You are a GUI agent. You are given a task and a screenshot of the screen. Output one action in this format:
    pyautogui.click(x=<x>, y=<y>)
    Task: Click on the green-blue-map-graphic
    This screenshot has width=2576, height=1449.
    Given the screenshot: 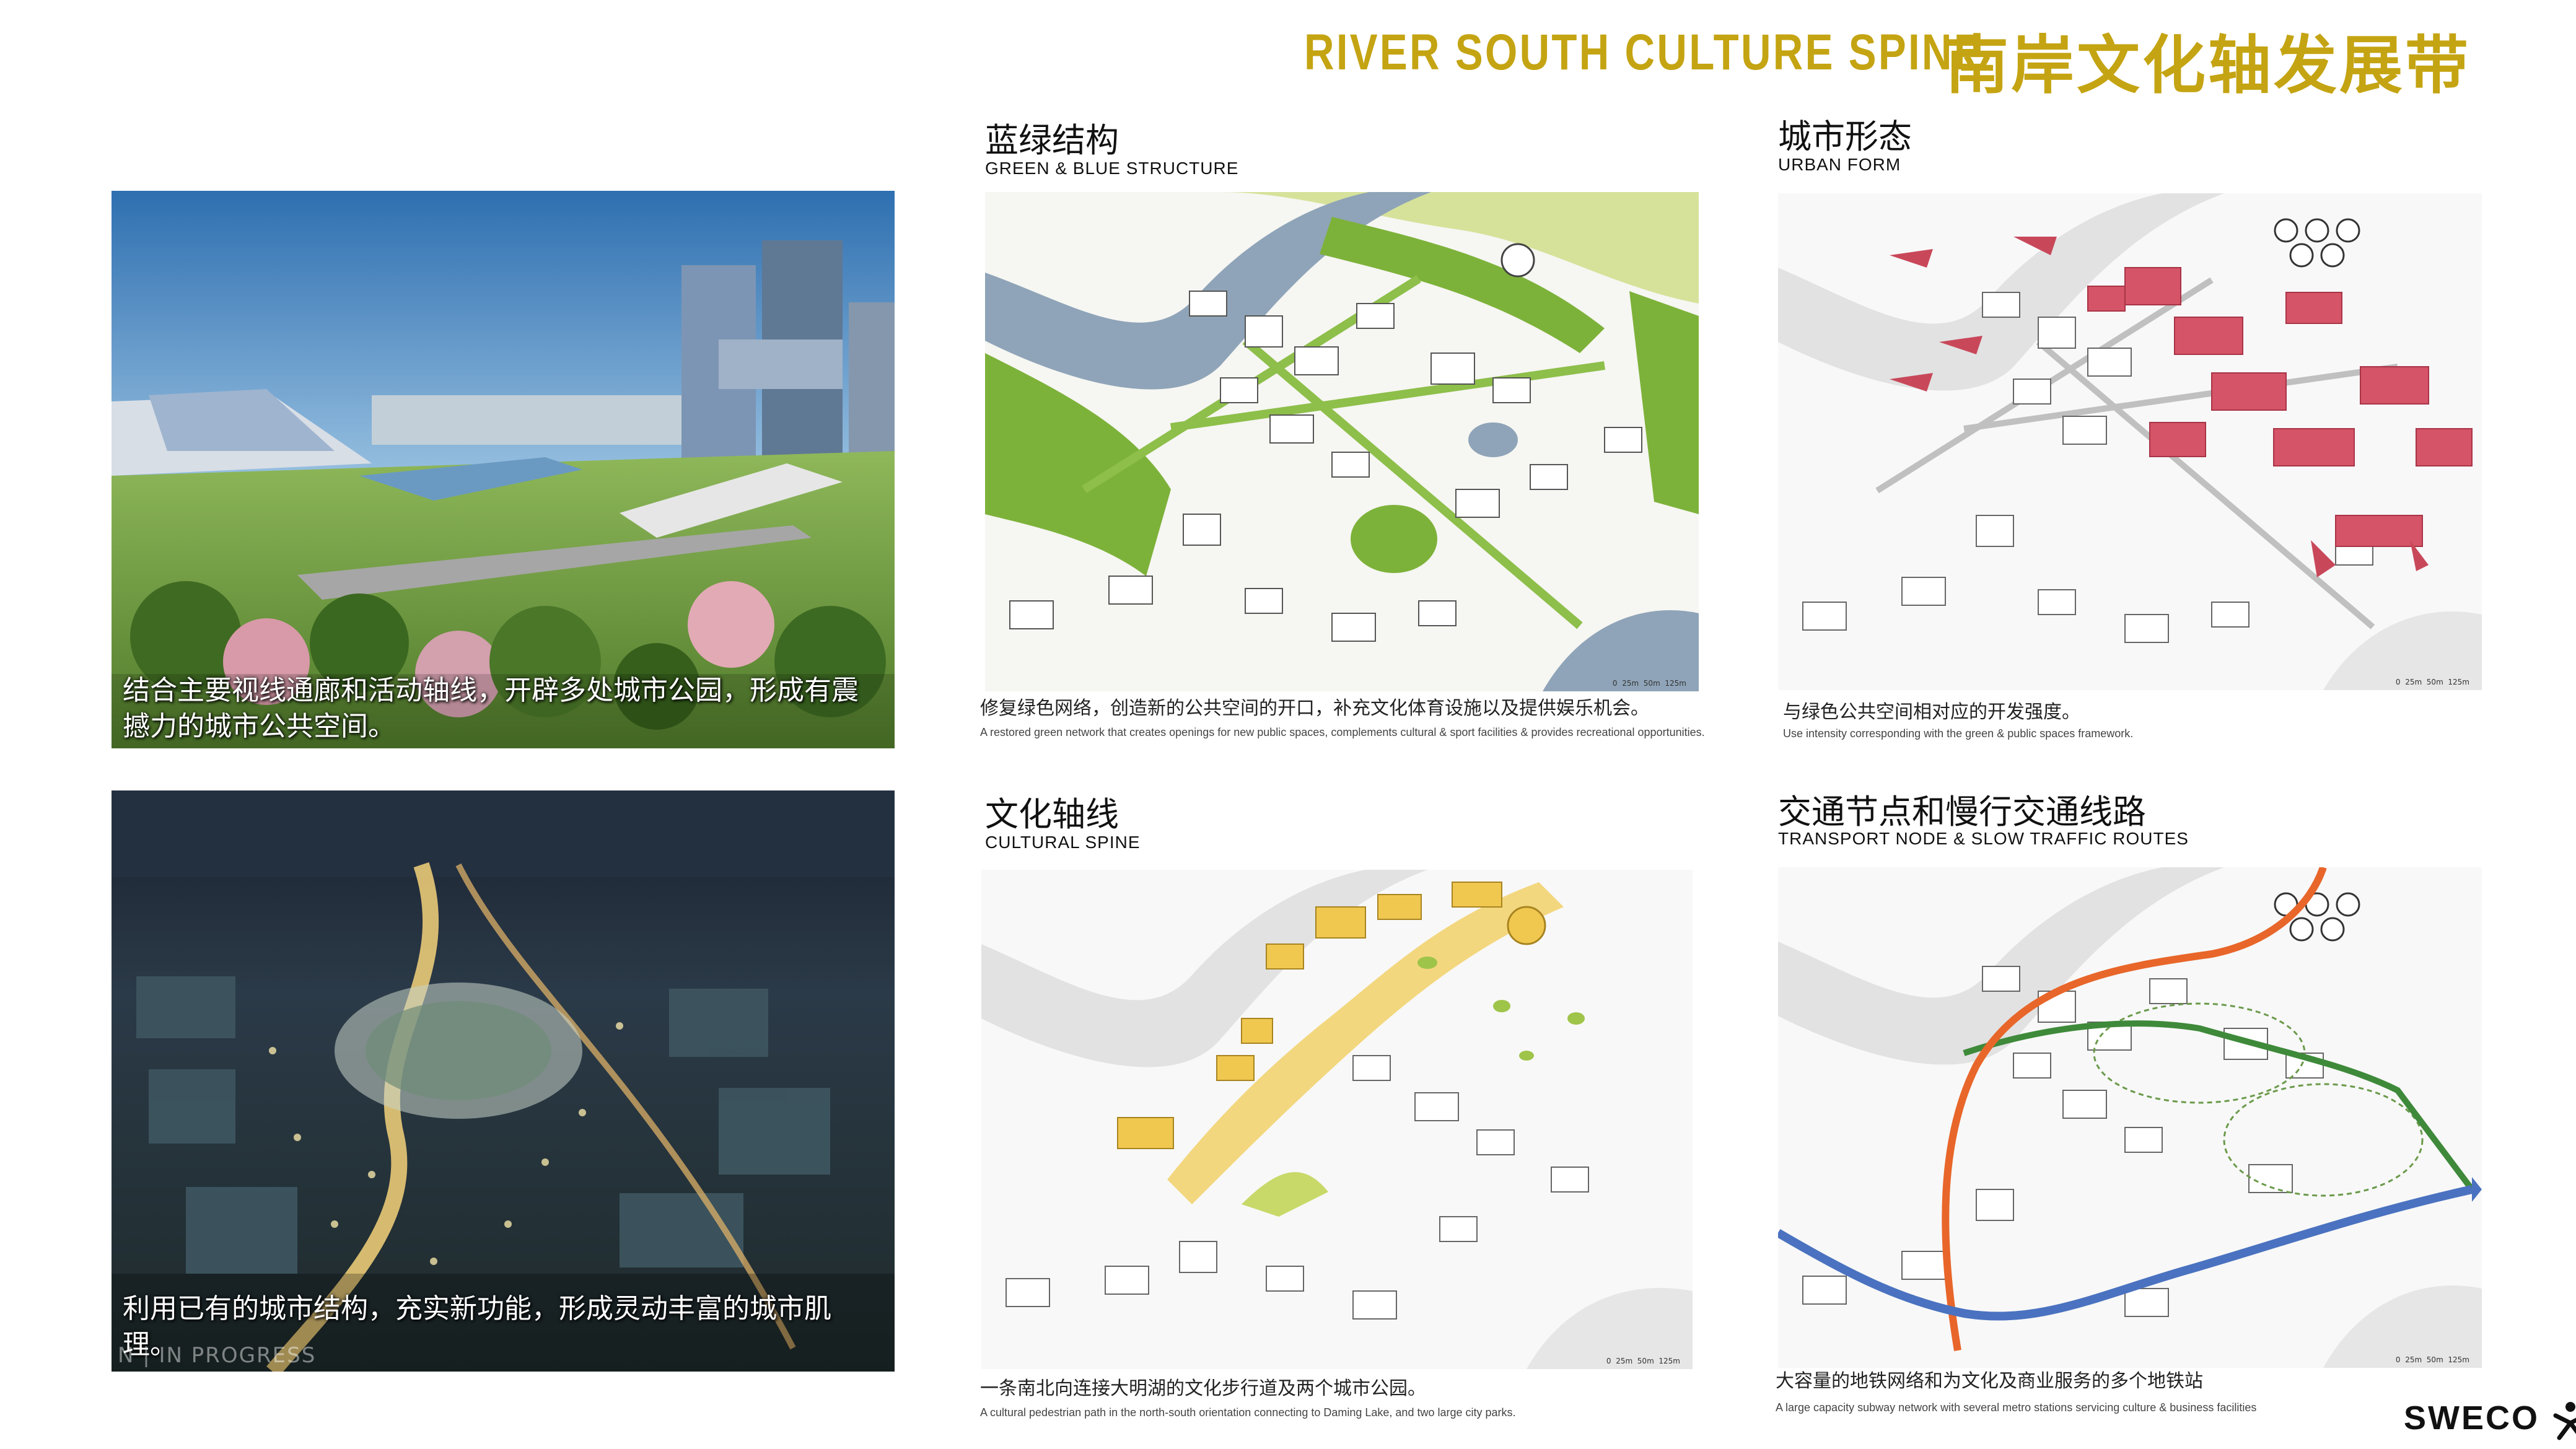 What is the action you would take?
    pyautogui.click(x=1342, y=441)
    